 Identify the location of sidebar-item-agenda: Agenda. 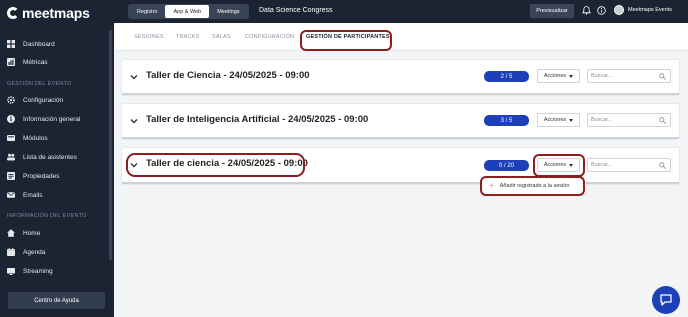
(26, 252).